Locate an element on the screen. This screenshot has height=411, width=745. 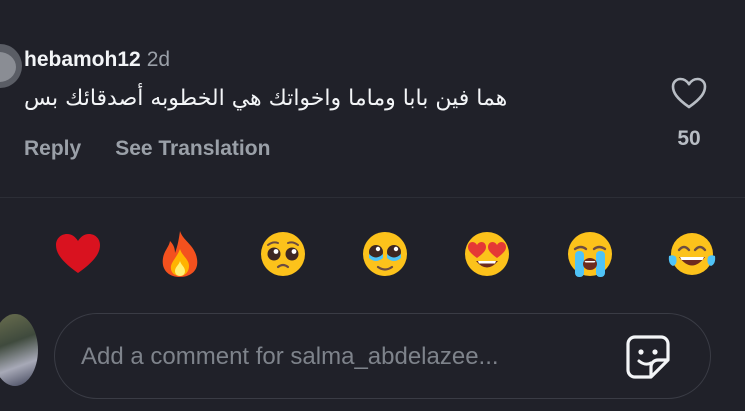
comment-time: 2d is located at coordinates (158, 59).